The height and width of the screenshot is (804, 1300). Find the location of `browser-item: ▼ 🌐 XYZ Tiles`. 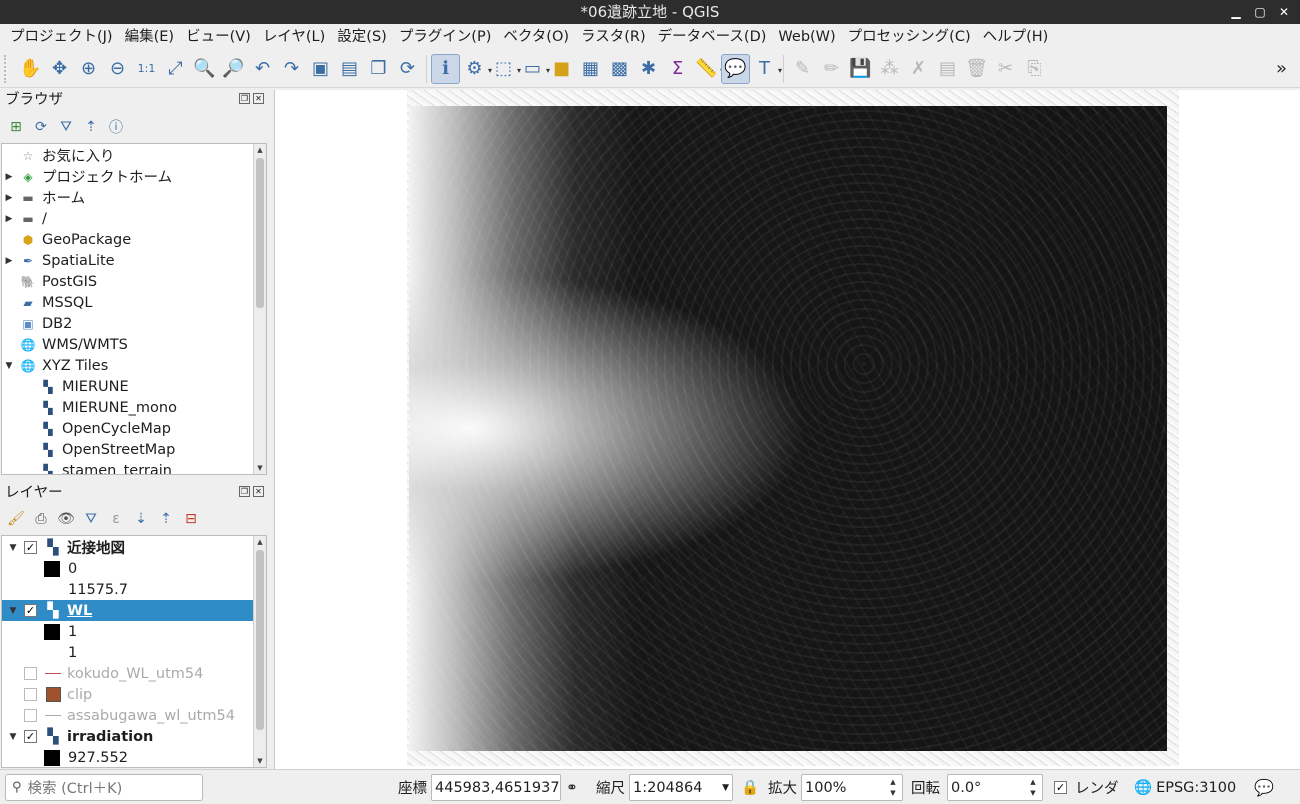

browser-item: ▼ 🌐 XYZ Tiles is located at coordinates (134, 365).